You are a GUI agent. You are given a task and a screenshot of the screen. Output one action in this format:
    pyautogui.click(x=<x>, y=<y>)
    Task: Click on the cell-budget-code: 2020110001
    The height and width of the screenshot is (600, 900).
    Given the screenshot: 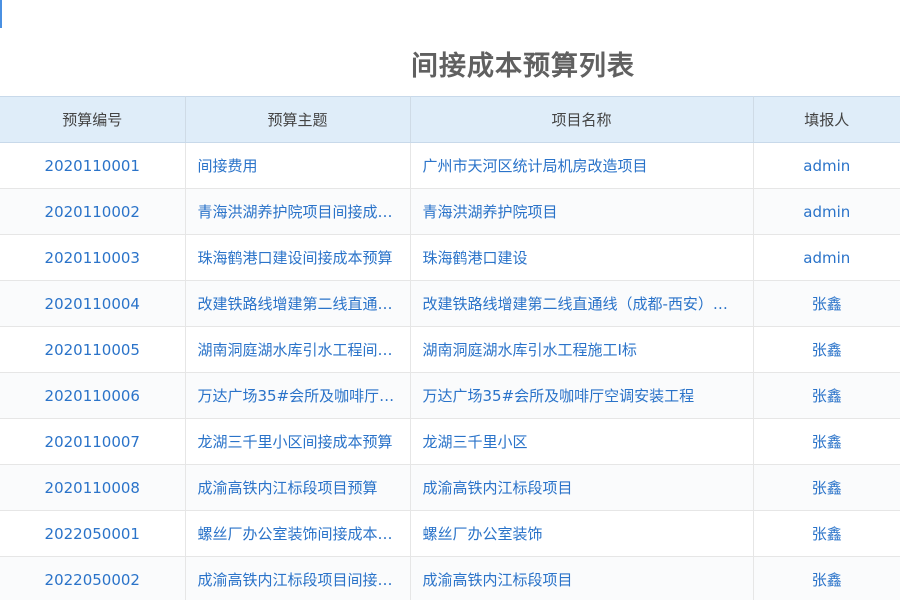 What is the action you would take?
    pyautogui.click(x=93, y=165)
    